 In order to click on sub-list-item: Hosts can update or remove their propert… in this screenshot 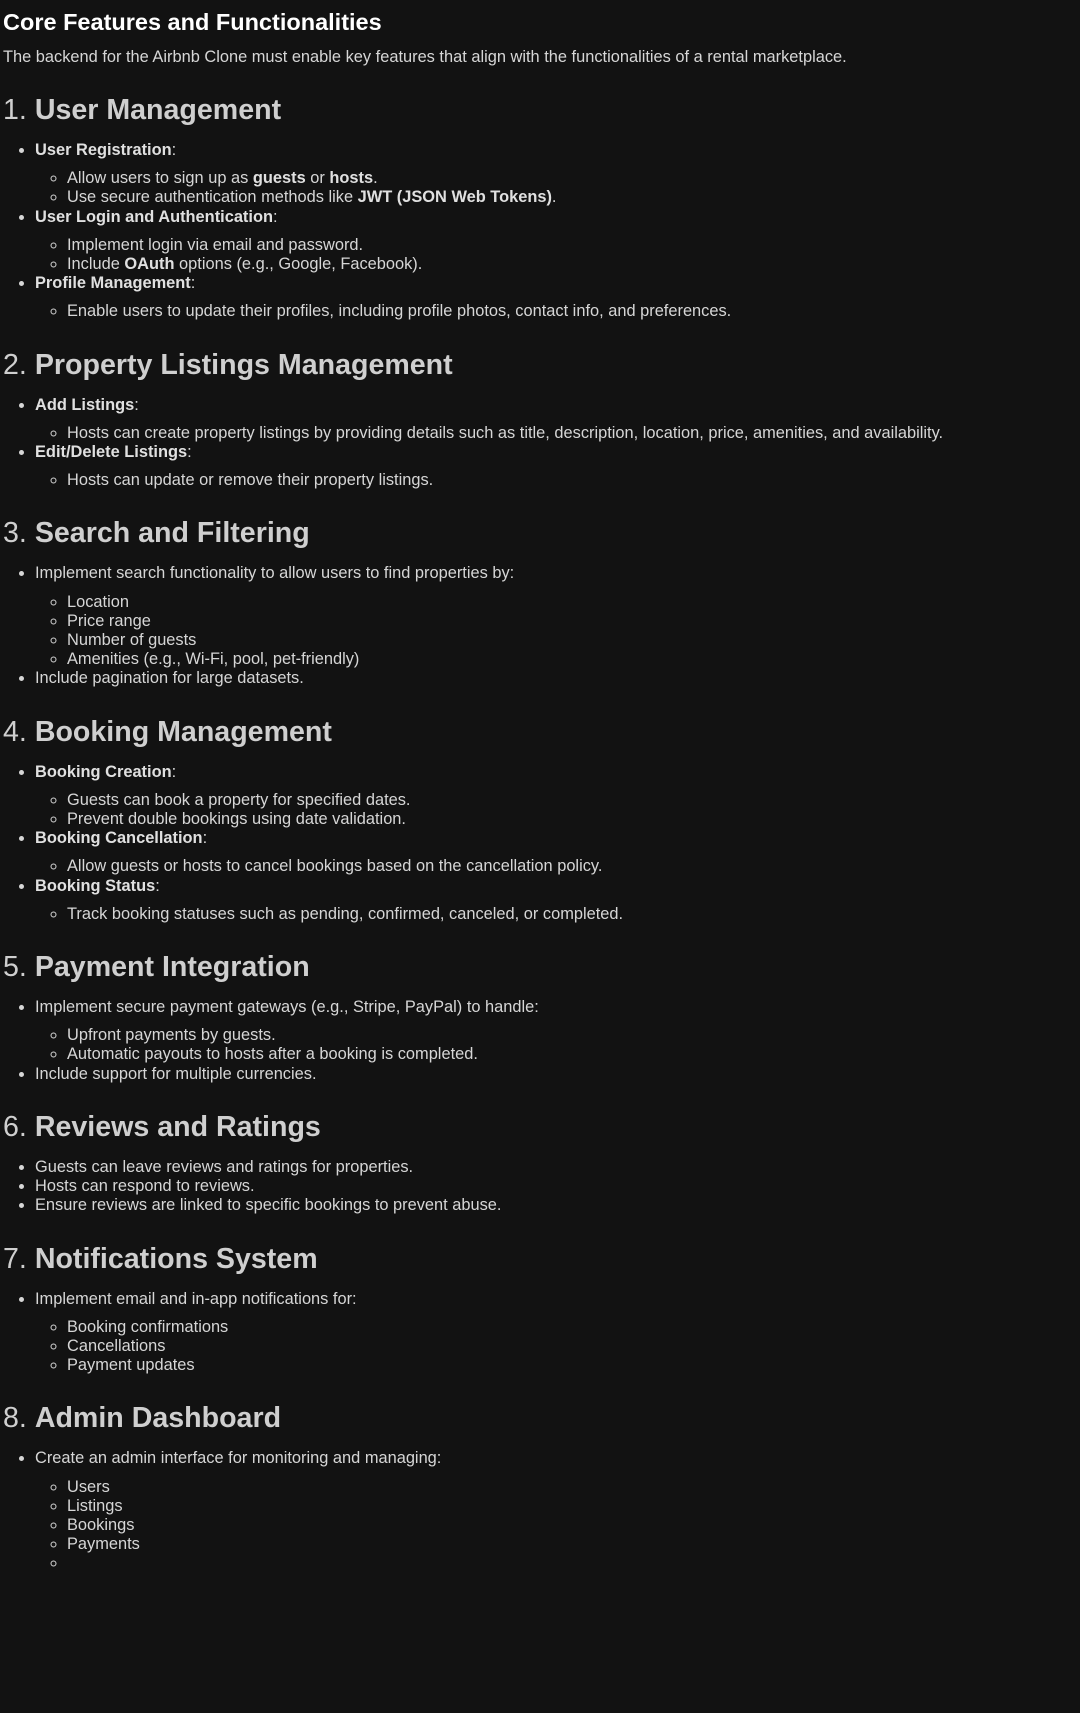, I will do `click(572, 480)`.